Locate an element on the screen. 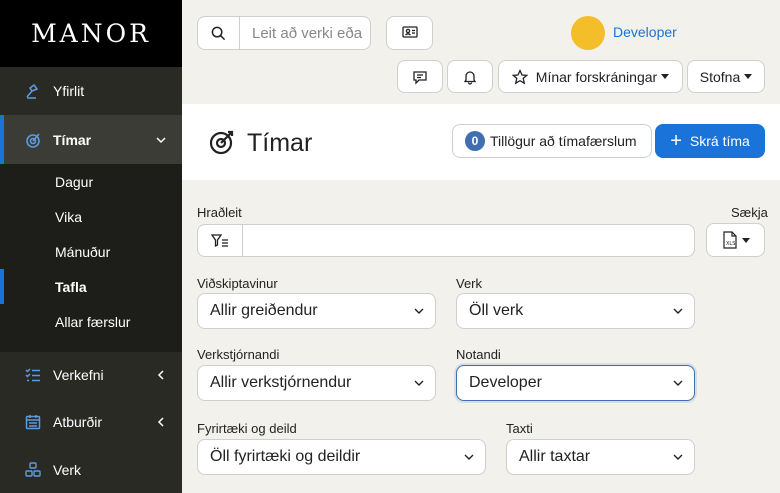 The width and height of the screenshot is (780, 493). contacts-button is located at coordinates (409, 33).